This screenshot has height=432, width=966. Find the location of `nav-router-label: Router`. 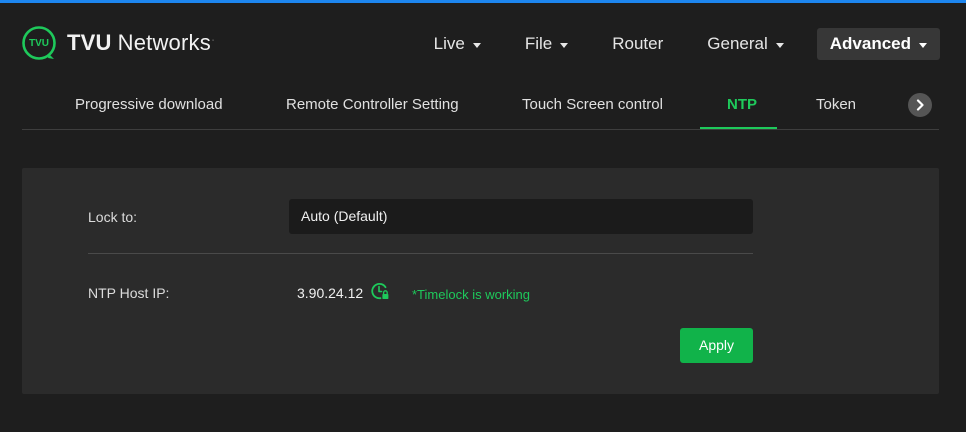

nav-router-label: Router is located at coordinates (638, 43).